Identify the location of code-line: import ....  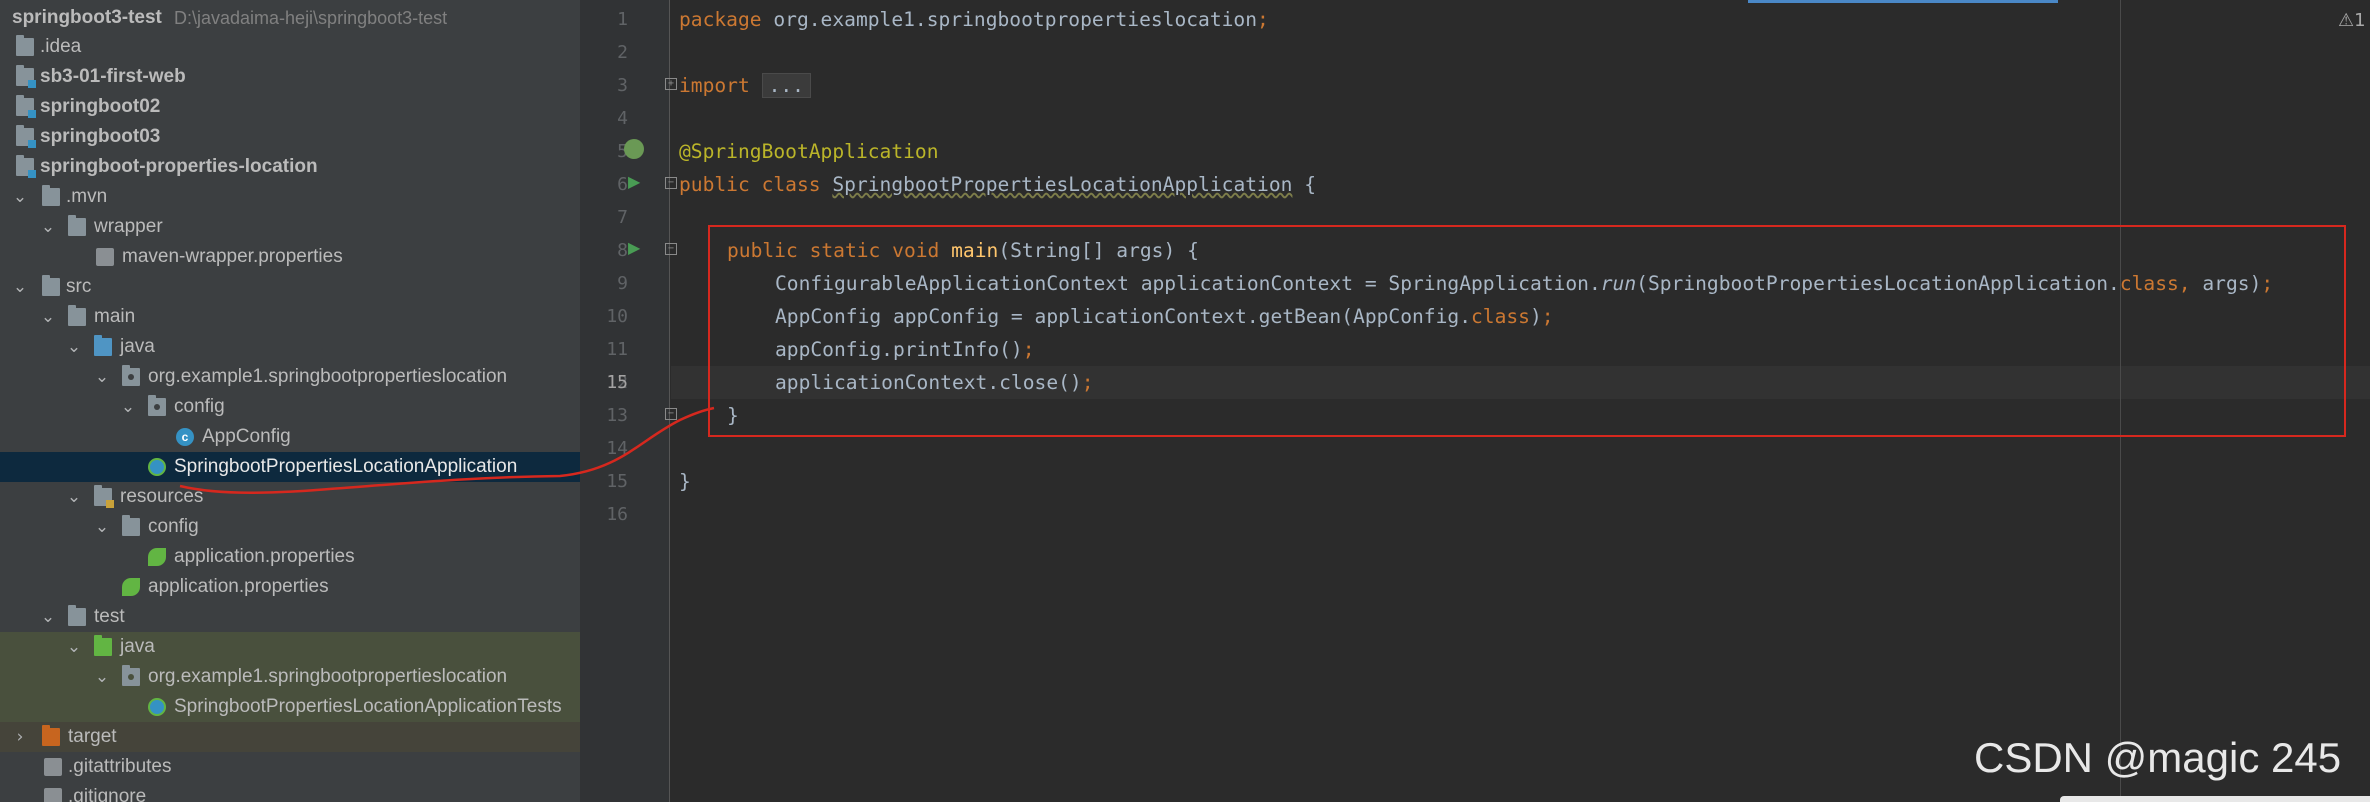
(745, 85).